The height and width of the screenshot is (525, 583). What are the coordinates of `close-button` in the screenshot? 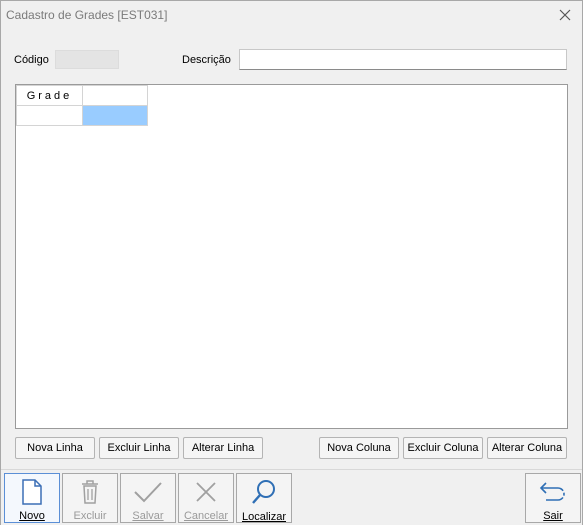 It's located at (565, 15).